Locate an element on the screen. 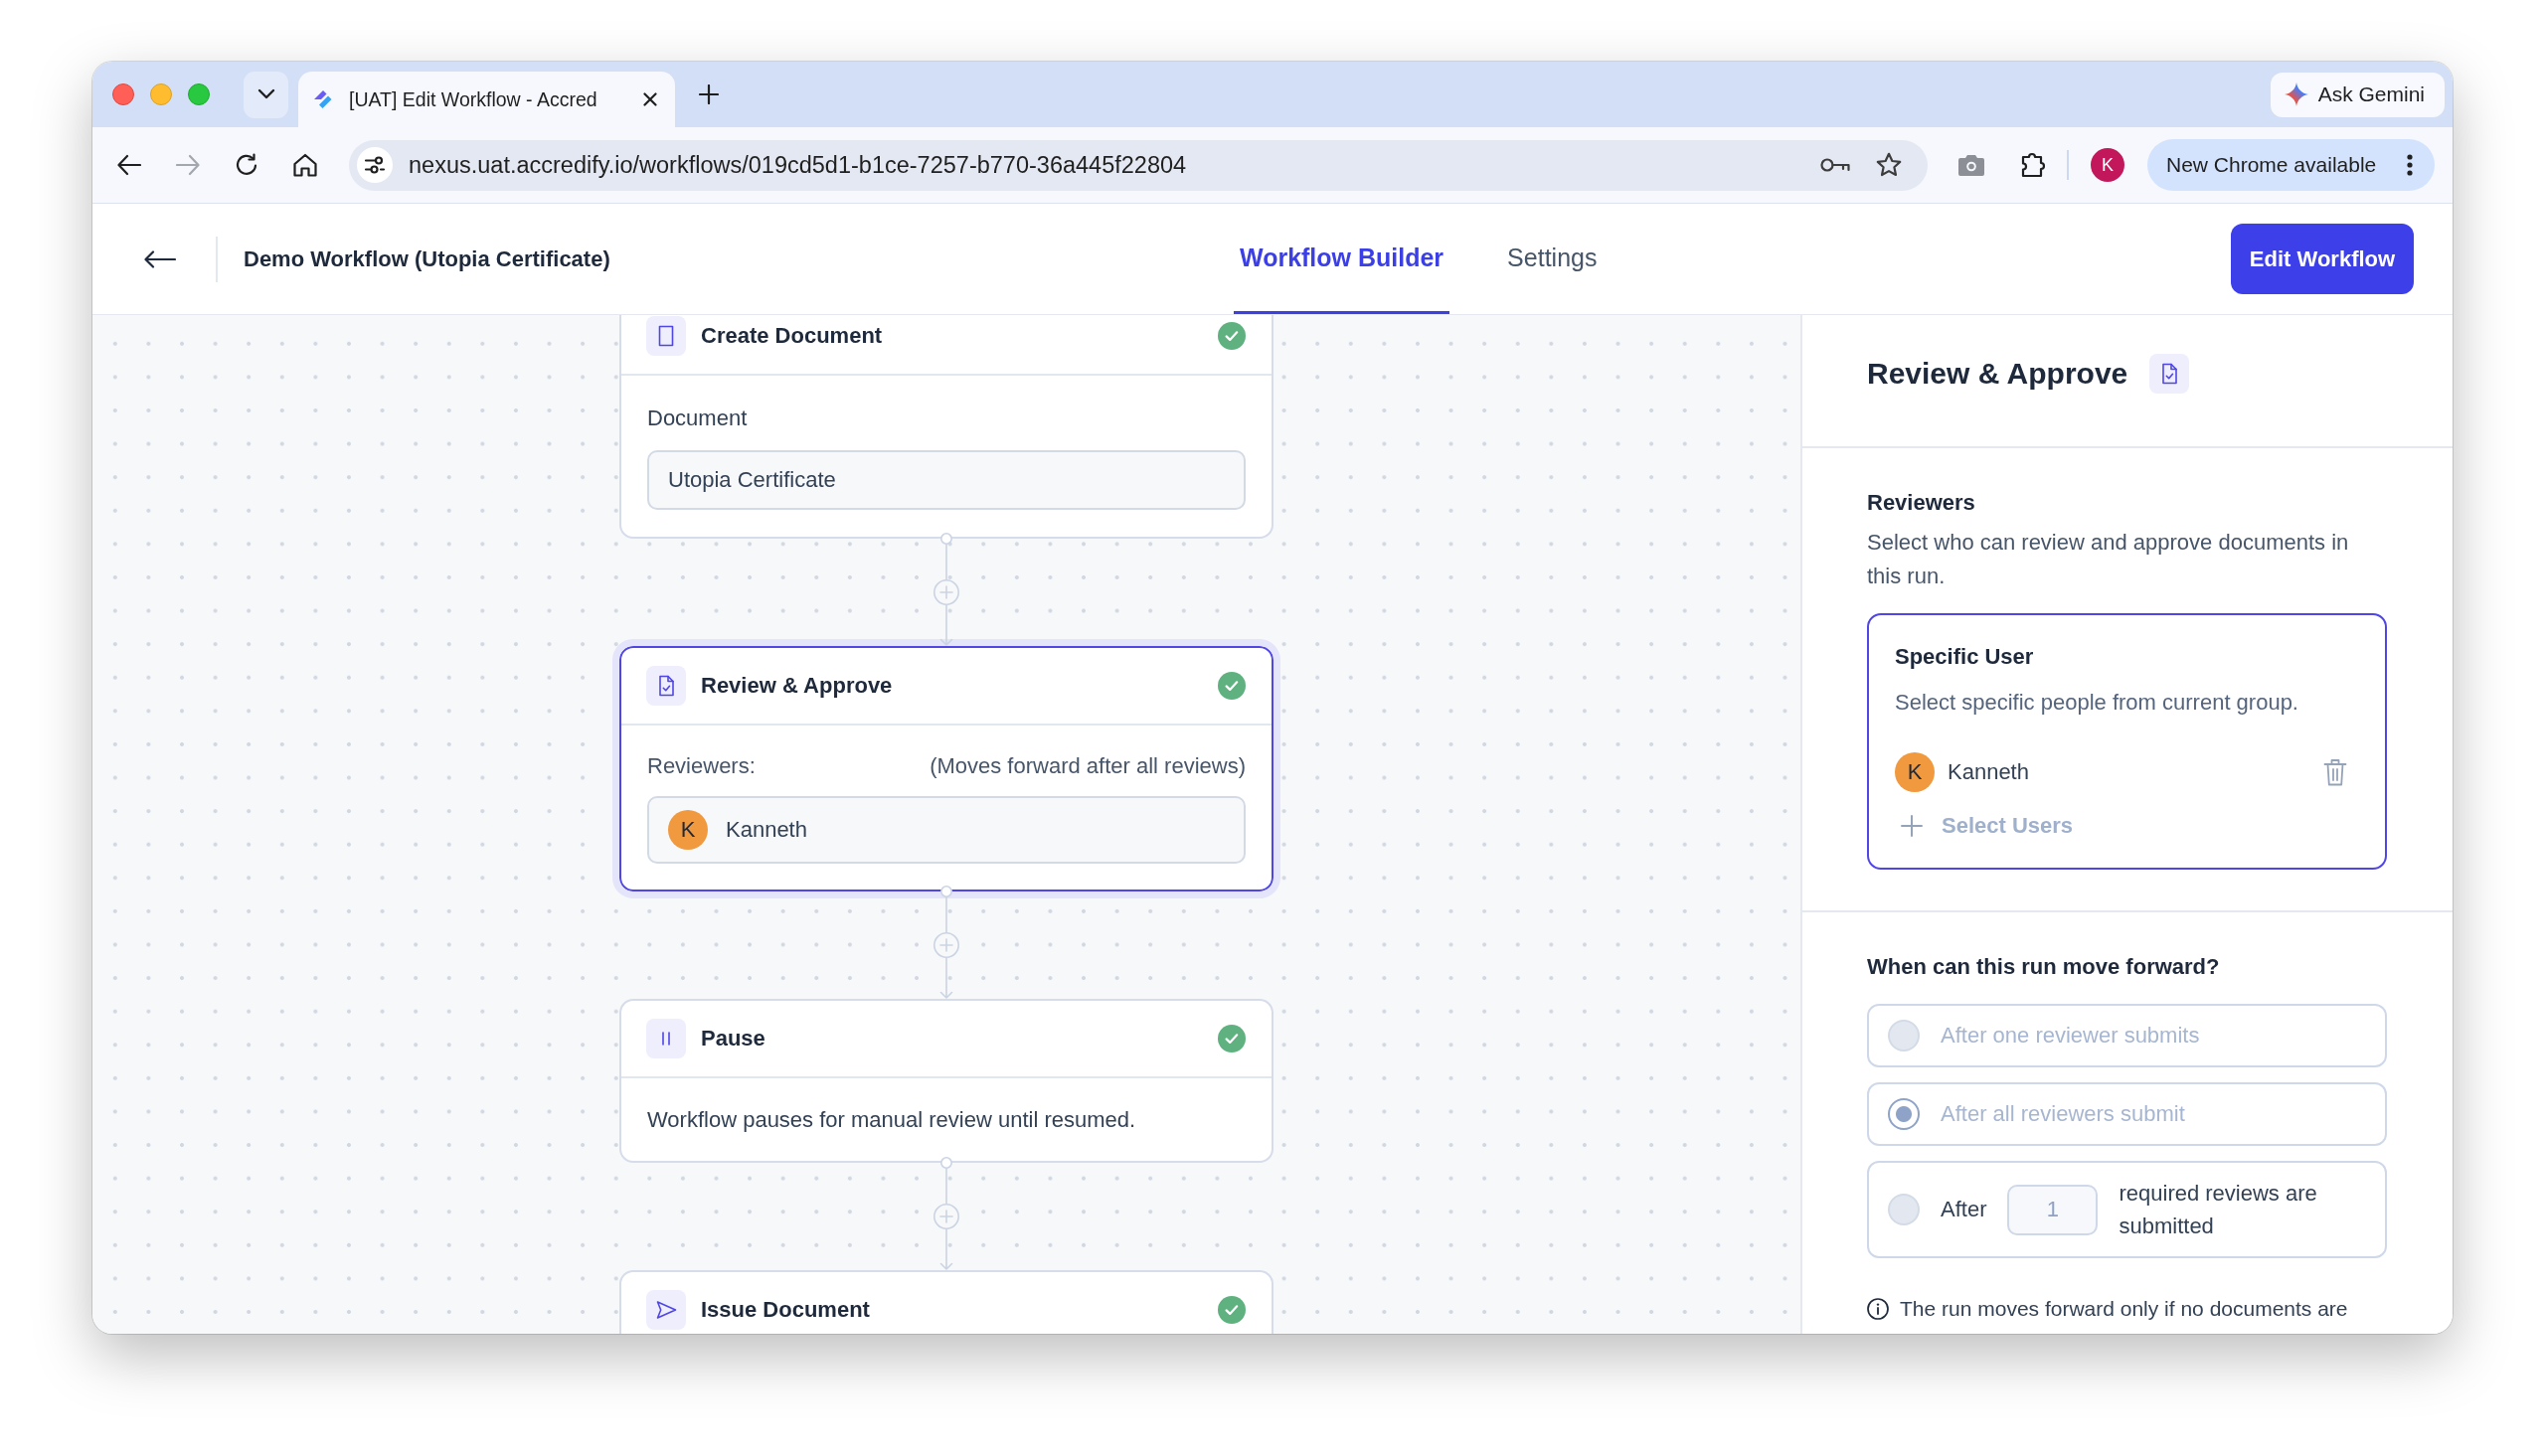  document-icon is located at coordinates (666, 336).